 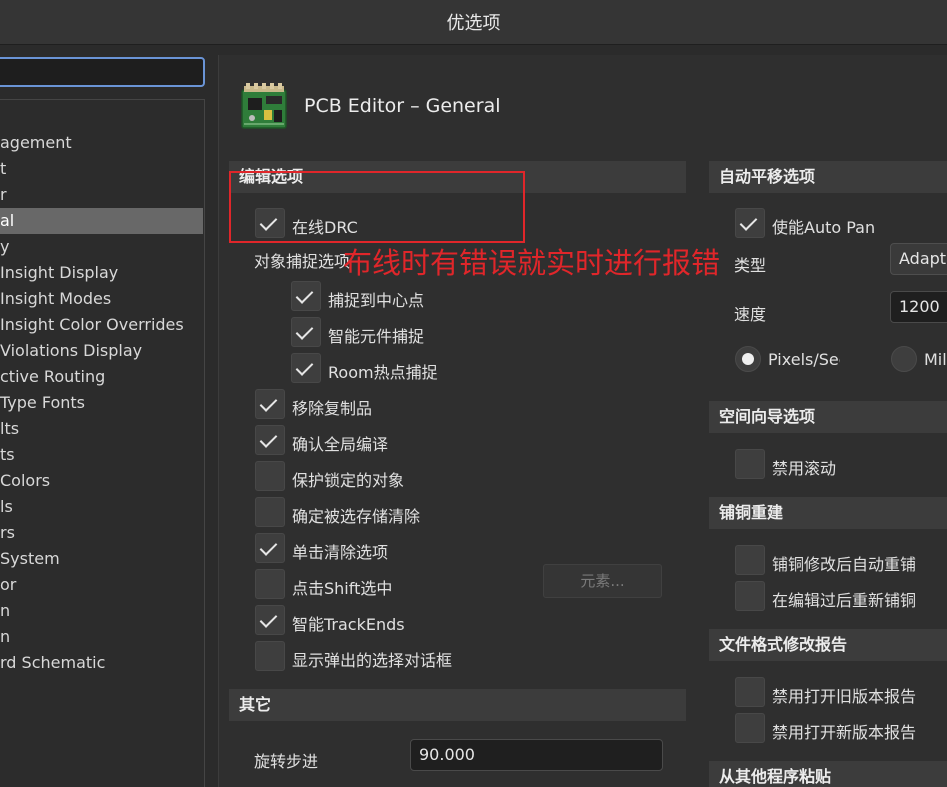 What do you see at coordinates (53, 376) in the screenshot?
I see `tree-item-label: ctive Routing` at bounding box center [53, 376].